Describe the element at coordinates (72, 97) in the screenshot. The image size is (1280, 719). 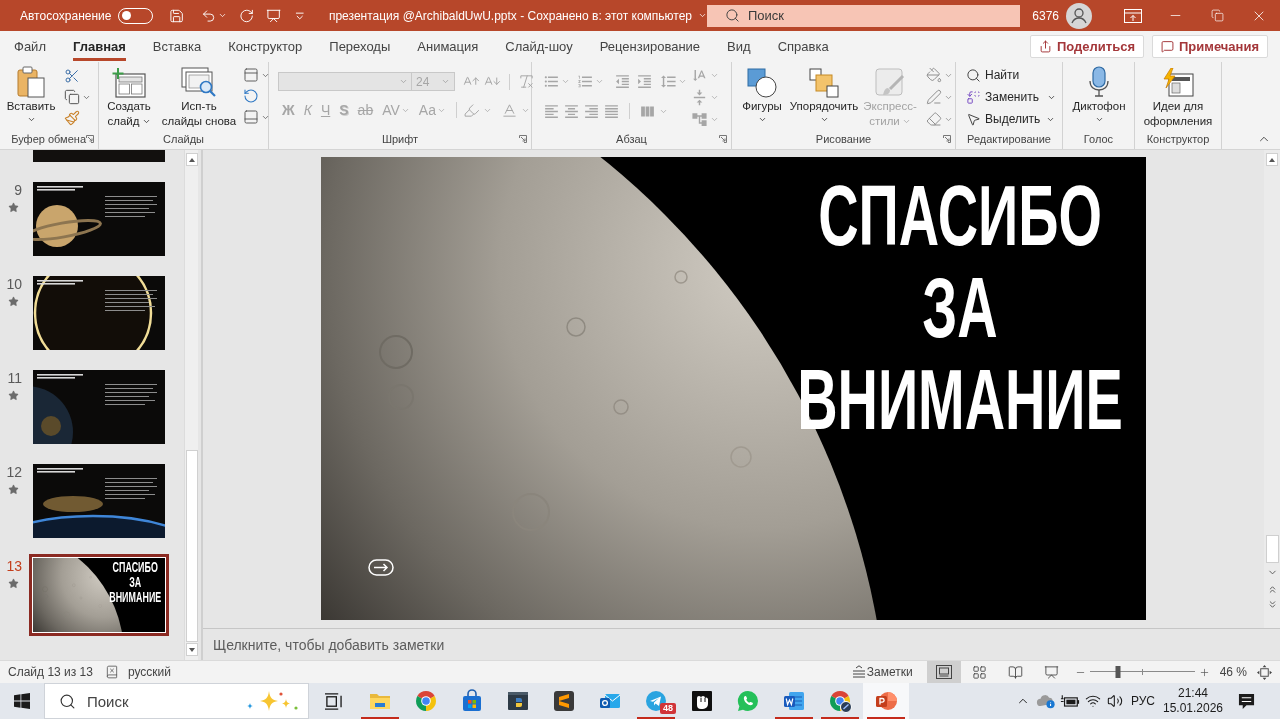
I see `copy-icon` at that location.